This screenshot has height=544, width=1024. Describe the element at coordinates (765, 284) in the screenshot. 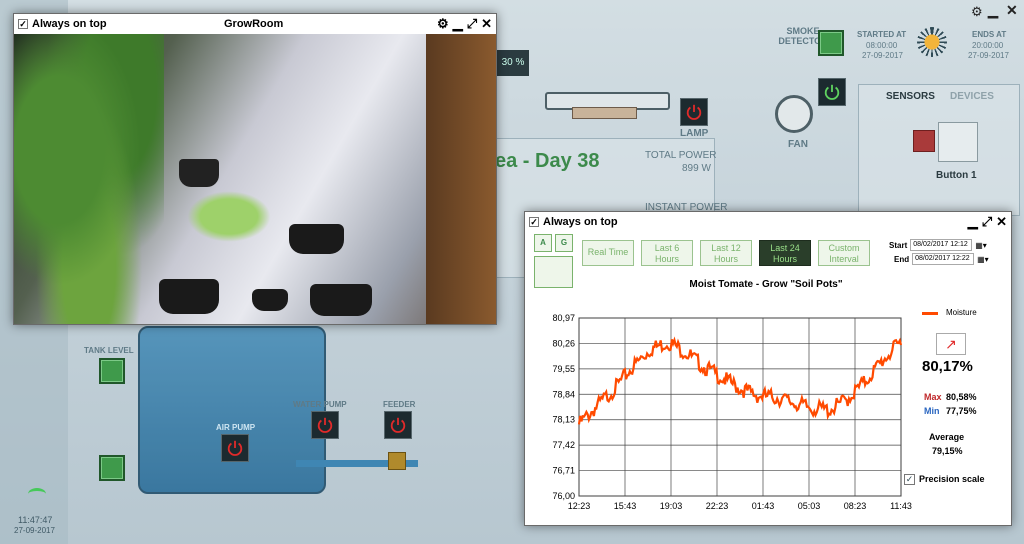

I see `chart-title: Moist Tomate - Grow "Soil Pots"` at that location.